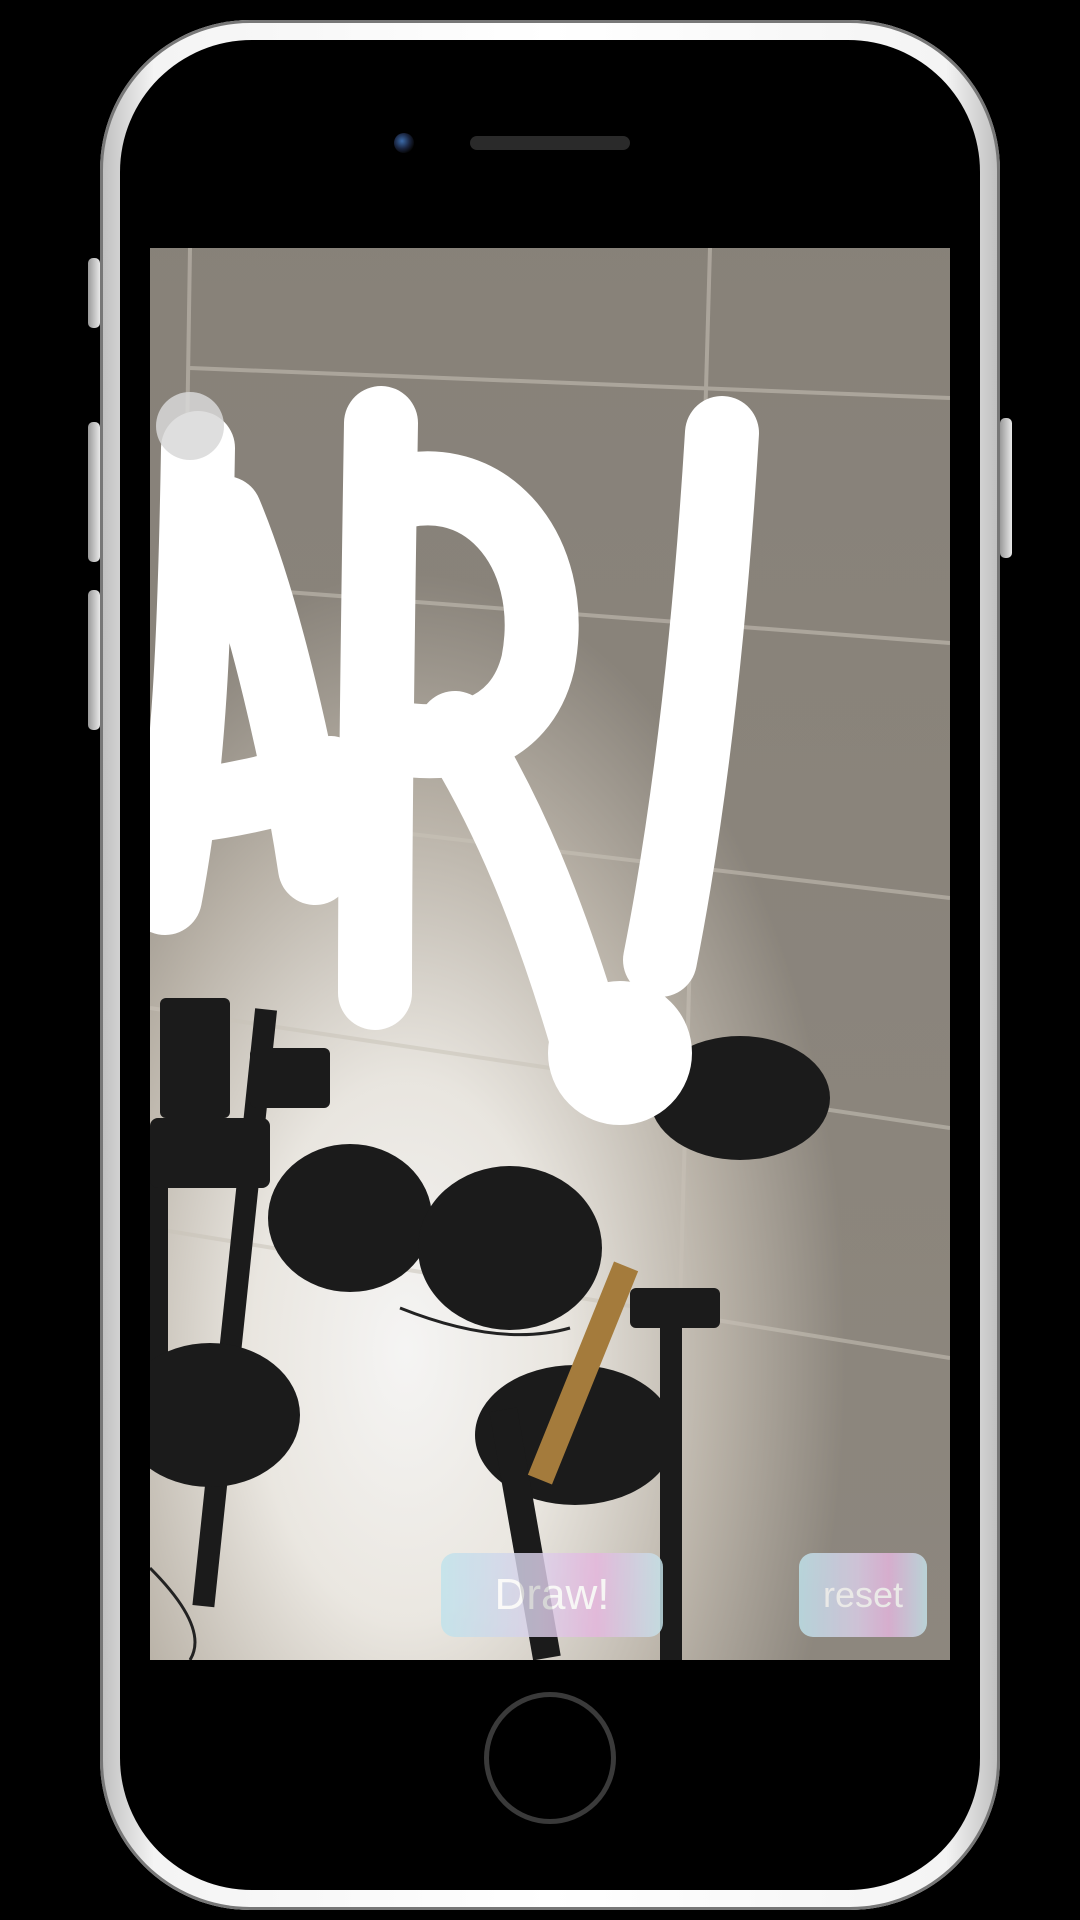 The width and height of the screenshot is (1080, 1920). What do you see at coordinates (620, 1053) in the screenshot?
I see `drawn-stroke-exclamation-dot` at bounding box center [620, 1053].